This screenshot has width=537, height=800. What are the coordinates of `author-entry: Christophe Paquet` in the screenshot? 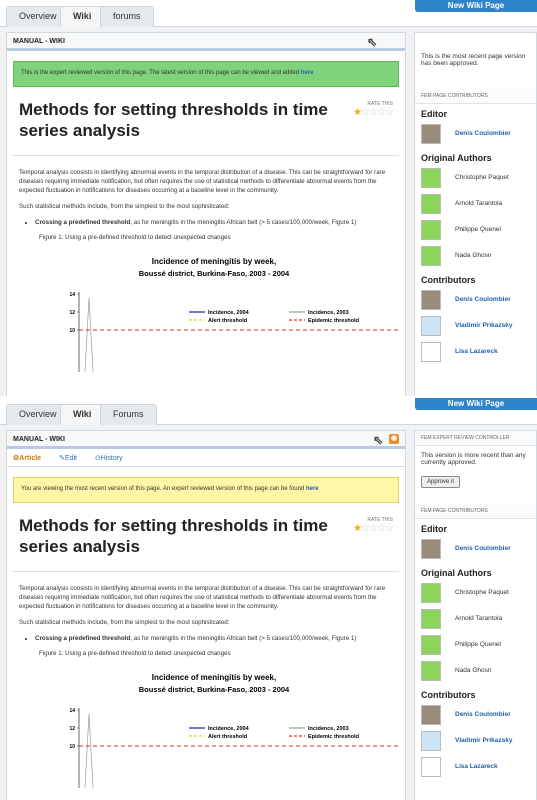 It's located at (475, 179).